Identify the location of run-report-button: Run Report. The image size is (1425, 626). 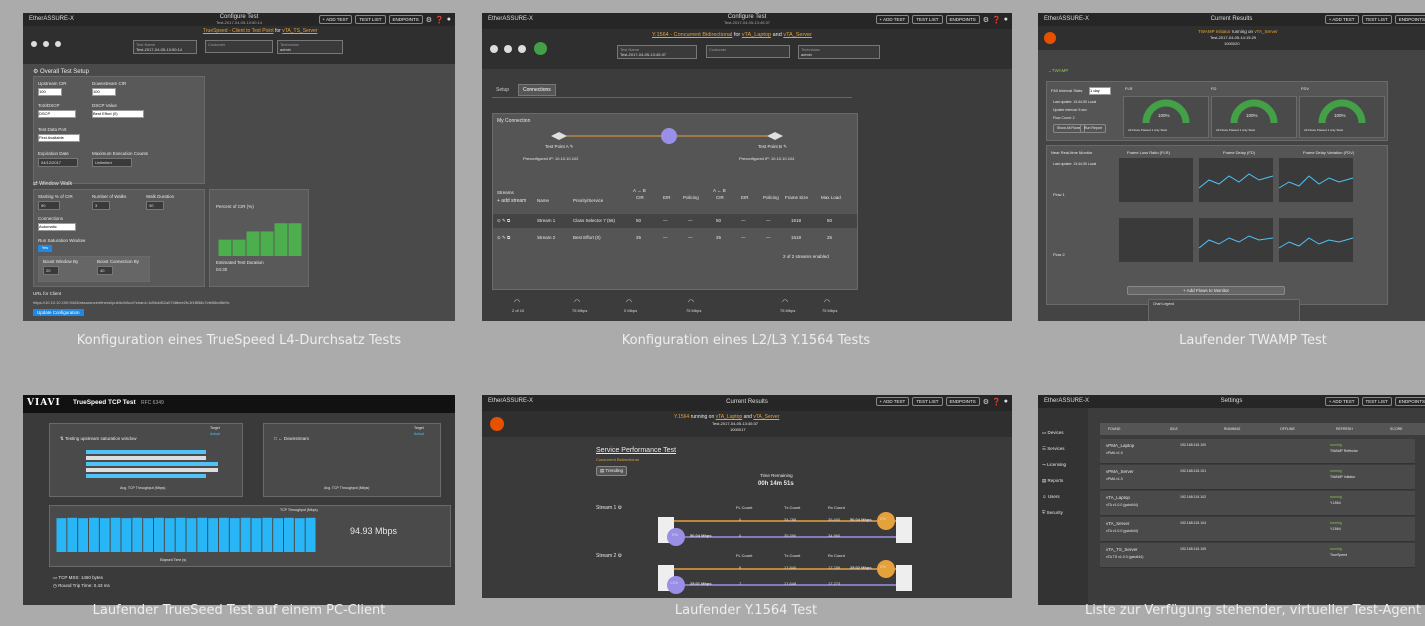
(1093, 128).